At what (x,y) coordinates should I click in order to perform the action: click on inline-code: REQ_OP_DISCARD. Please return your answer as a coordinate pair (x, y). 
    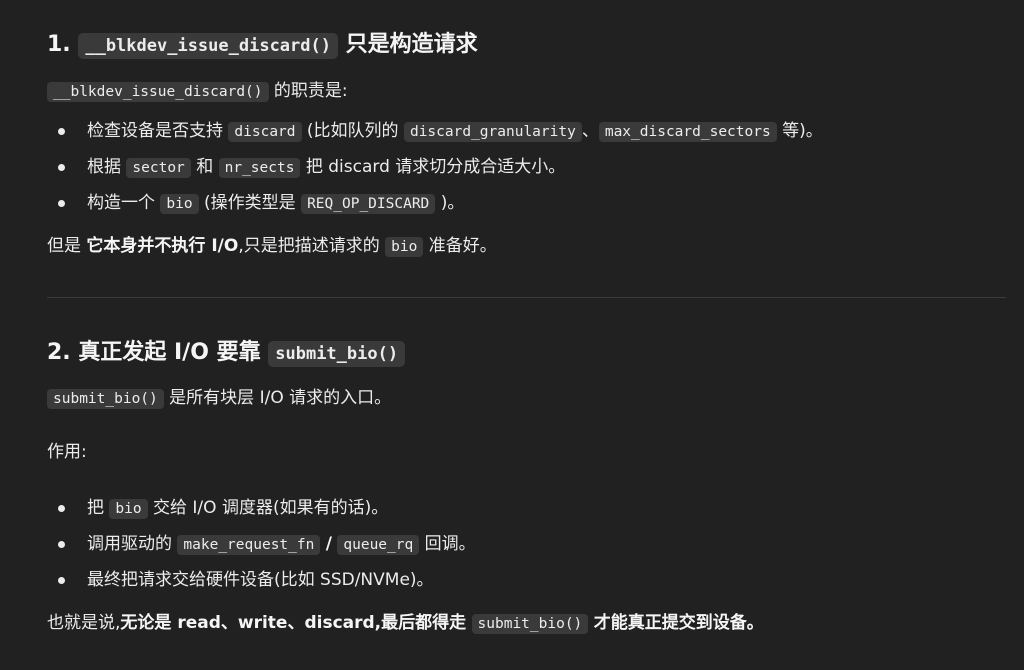
    Looking at the image, I should click on (368, 204).